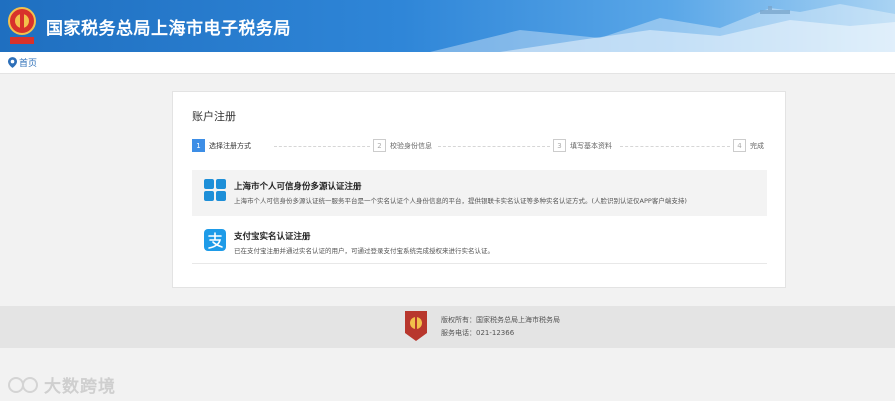  I want to click on watermark: 大数跨境, so click(62, 384).